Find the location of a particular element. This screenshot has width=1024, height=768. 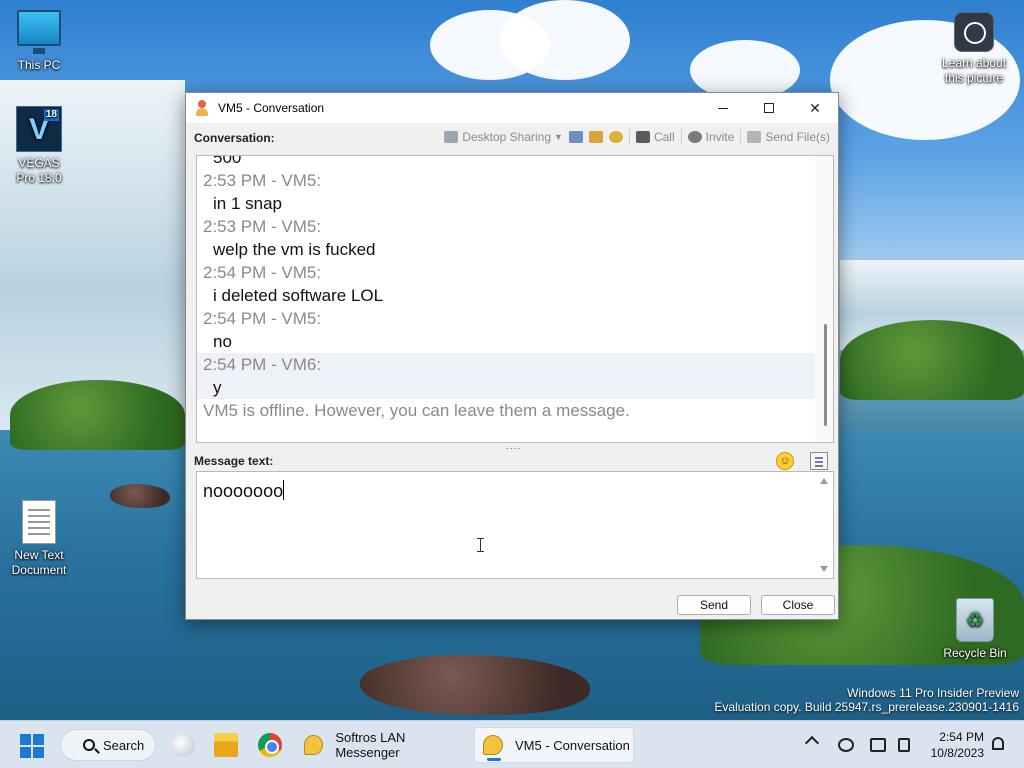

scrollbar-thumb is located at coordinates (825, 375).